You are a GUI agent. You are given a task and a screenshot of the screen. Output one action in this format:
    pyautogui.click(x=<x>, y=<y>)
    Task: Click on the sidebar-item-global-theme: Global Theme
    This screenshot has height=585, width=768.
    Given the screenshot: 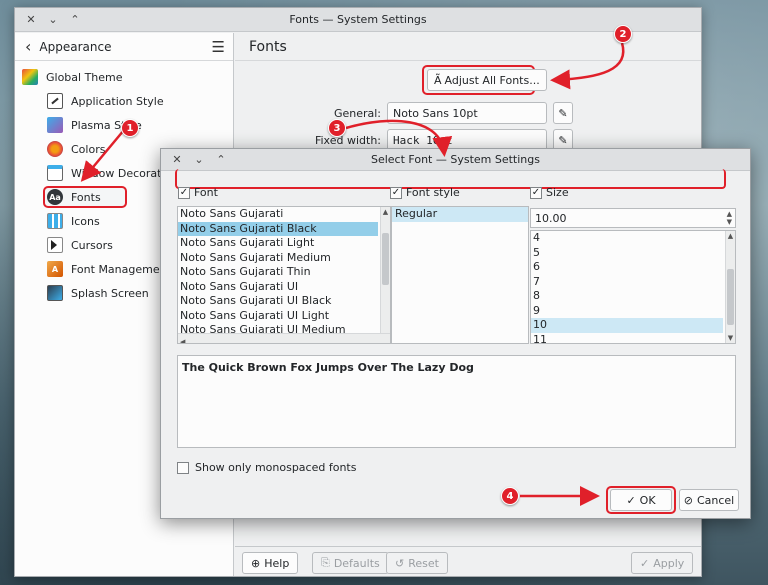 What is the action you would take?
    pyautogui.click(x=124, y=77)
    